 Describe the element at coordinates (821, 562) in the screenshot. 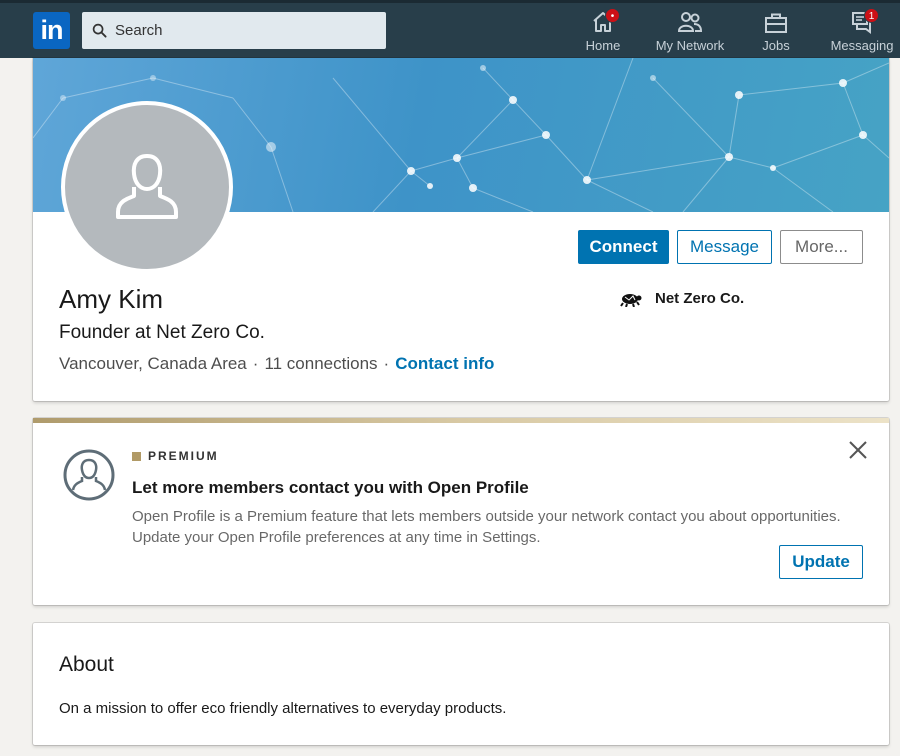

I see `update-button: Update` at that location.